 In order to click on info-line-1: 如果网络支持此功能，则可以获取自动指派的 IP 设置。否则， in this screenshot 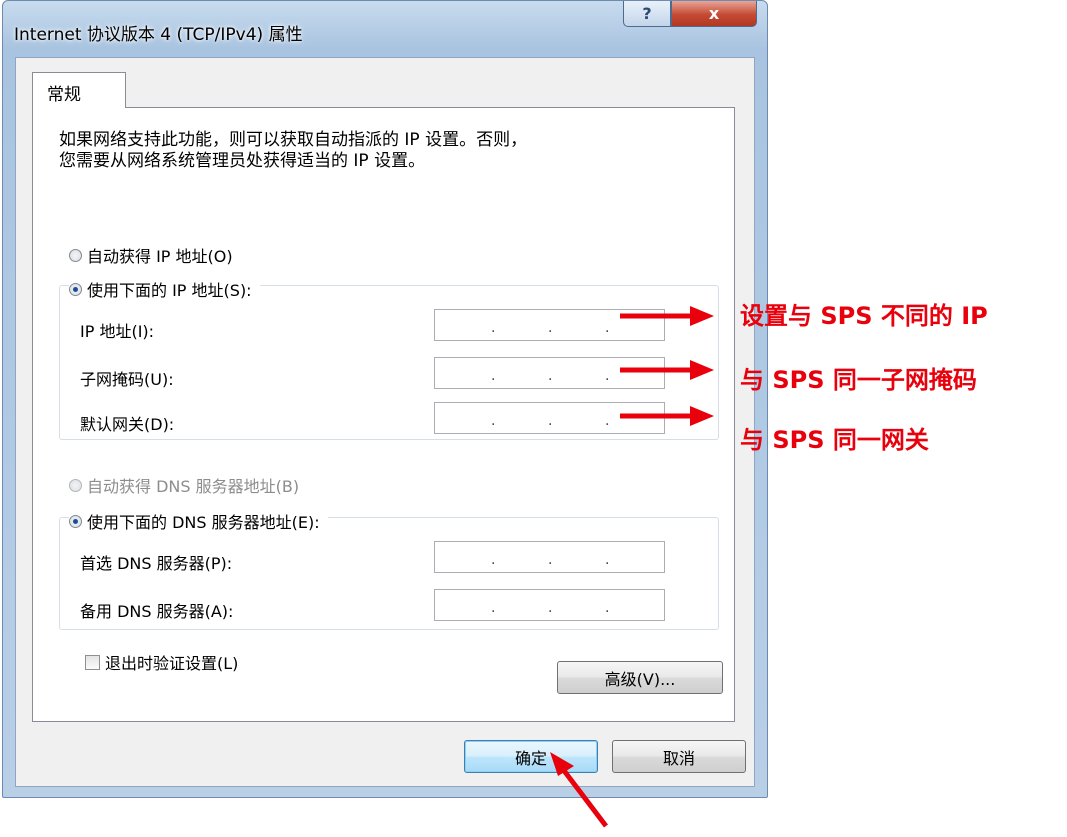, I will do `click(293, 140)`.